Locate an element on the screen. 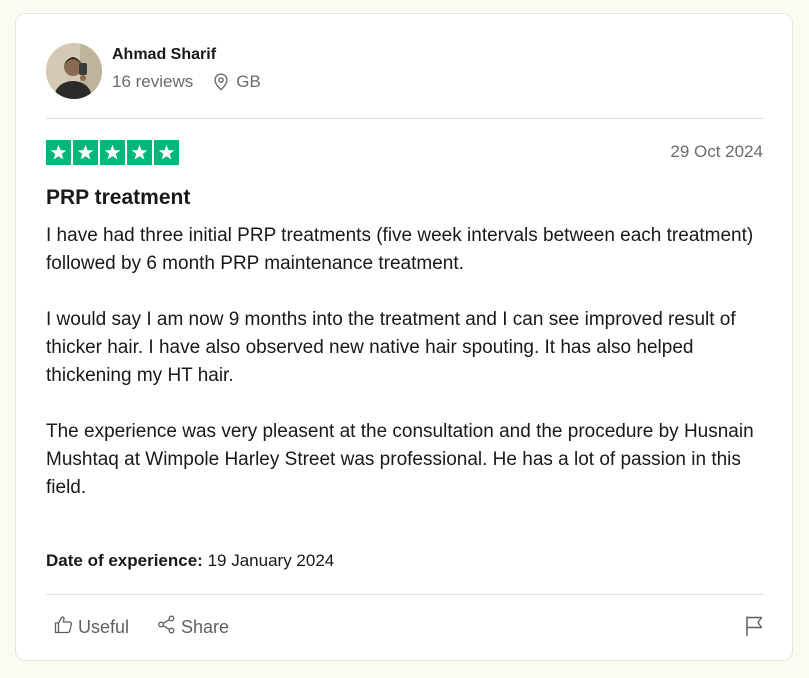 This screenshot has height=678, width=809. review-actions: Useful Share is located at coordinates (155, 627).